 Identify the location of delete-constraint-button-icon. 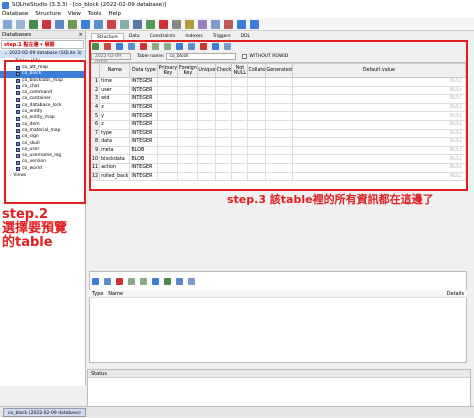
(119, 281).